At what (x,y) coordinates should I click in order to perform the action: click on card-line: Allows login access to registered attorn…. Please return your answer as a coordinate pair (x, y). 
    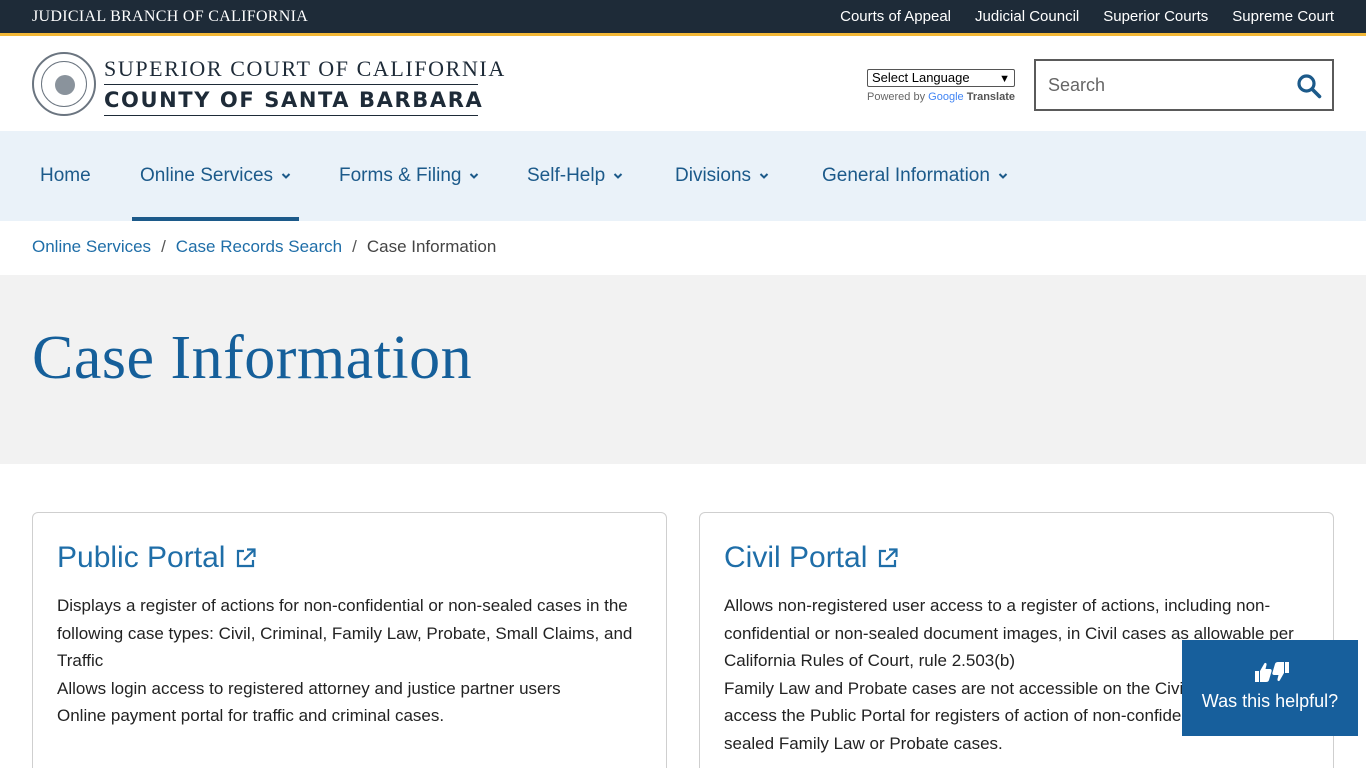
    Looking at the image, I should click on (309, 688).